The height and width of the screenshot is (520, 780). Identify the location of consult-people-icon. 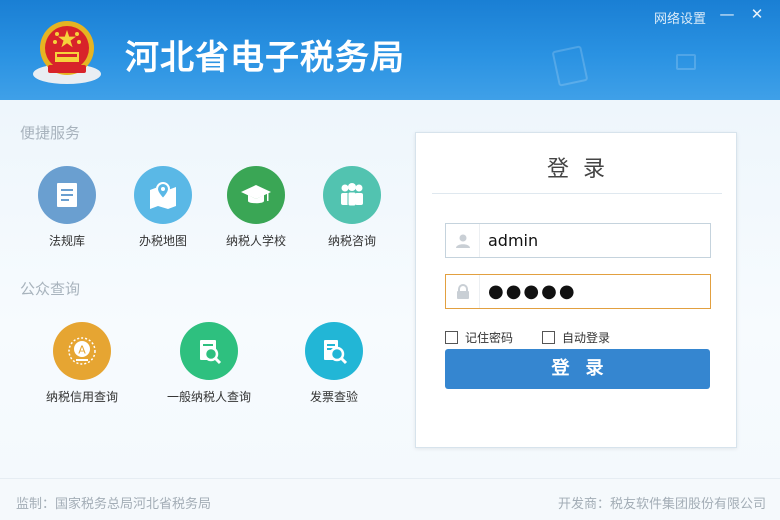
(352, 195).